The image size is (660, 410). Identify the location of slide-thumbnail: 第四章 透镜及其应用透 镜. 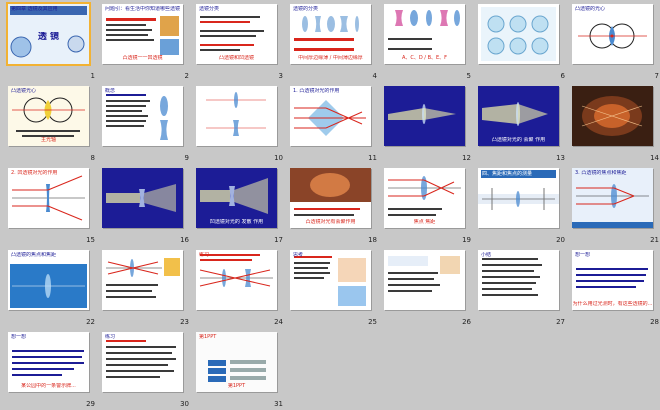
(48, 34).